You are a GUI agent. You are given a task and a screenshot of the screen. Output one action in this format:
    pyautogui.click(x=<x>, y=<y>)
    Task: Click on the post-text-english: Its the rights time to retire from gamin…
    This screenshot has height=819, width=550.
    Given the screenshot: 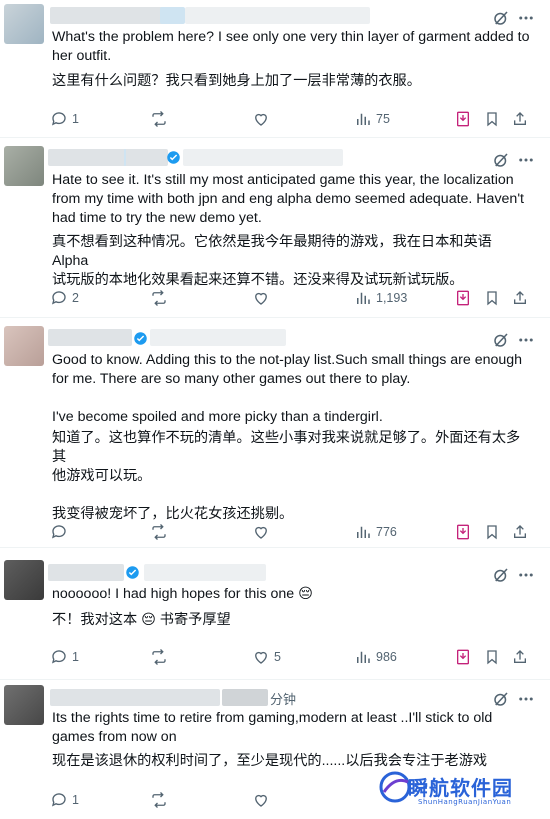 What is the action you would take?
    pyautogui.click(x=272, y=727)
    